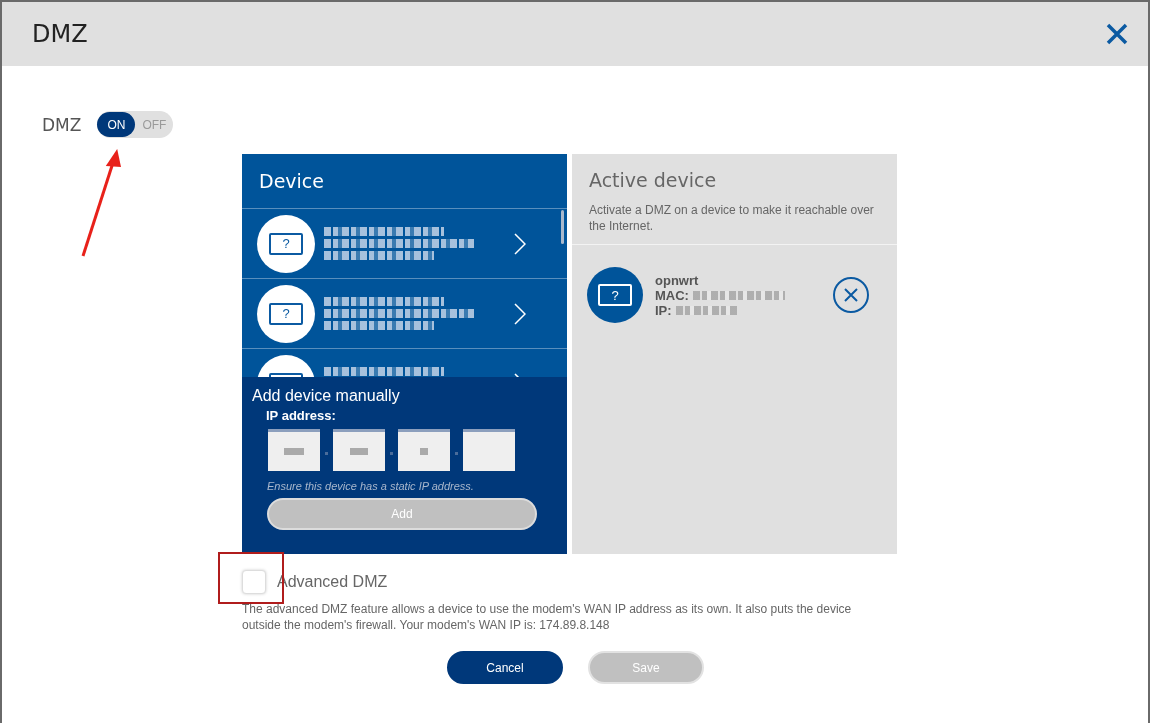 The height and width of the screenshot is (723, 1150). Describe the element at coordinates (663, 310) in the screenshot. I see `ip-label: IP:` at that location.